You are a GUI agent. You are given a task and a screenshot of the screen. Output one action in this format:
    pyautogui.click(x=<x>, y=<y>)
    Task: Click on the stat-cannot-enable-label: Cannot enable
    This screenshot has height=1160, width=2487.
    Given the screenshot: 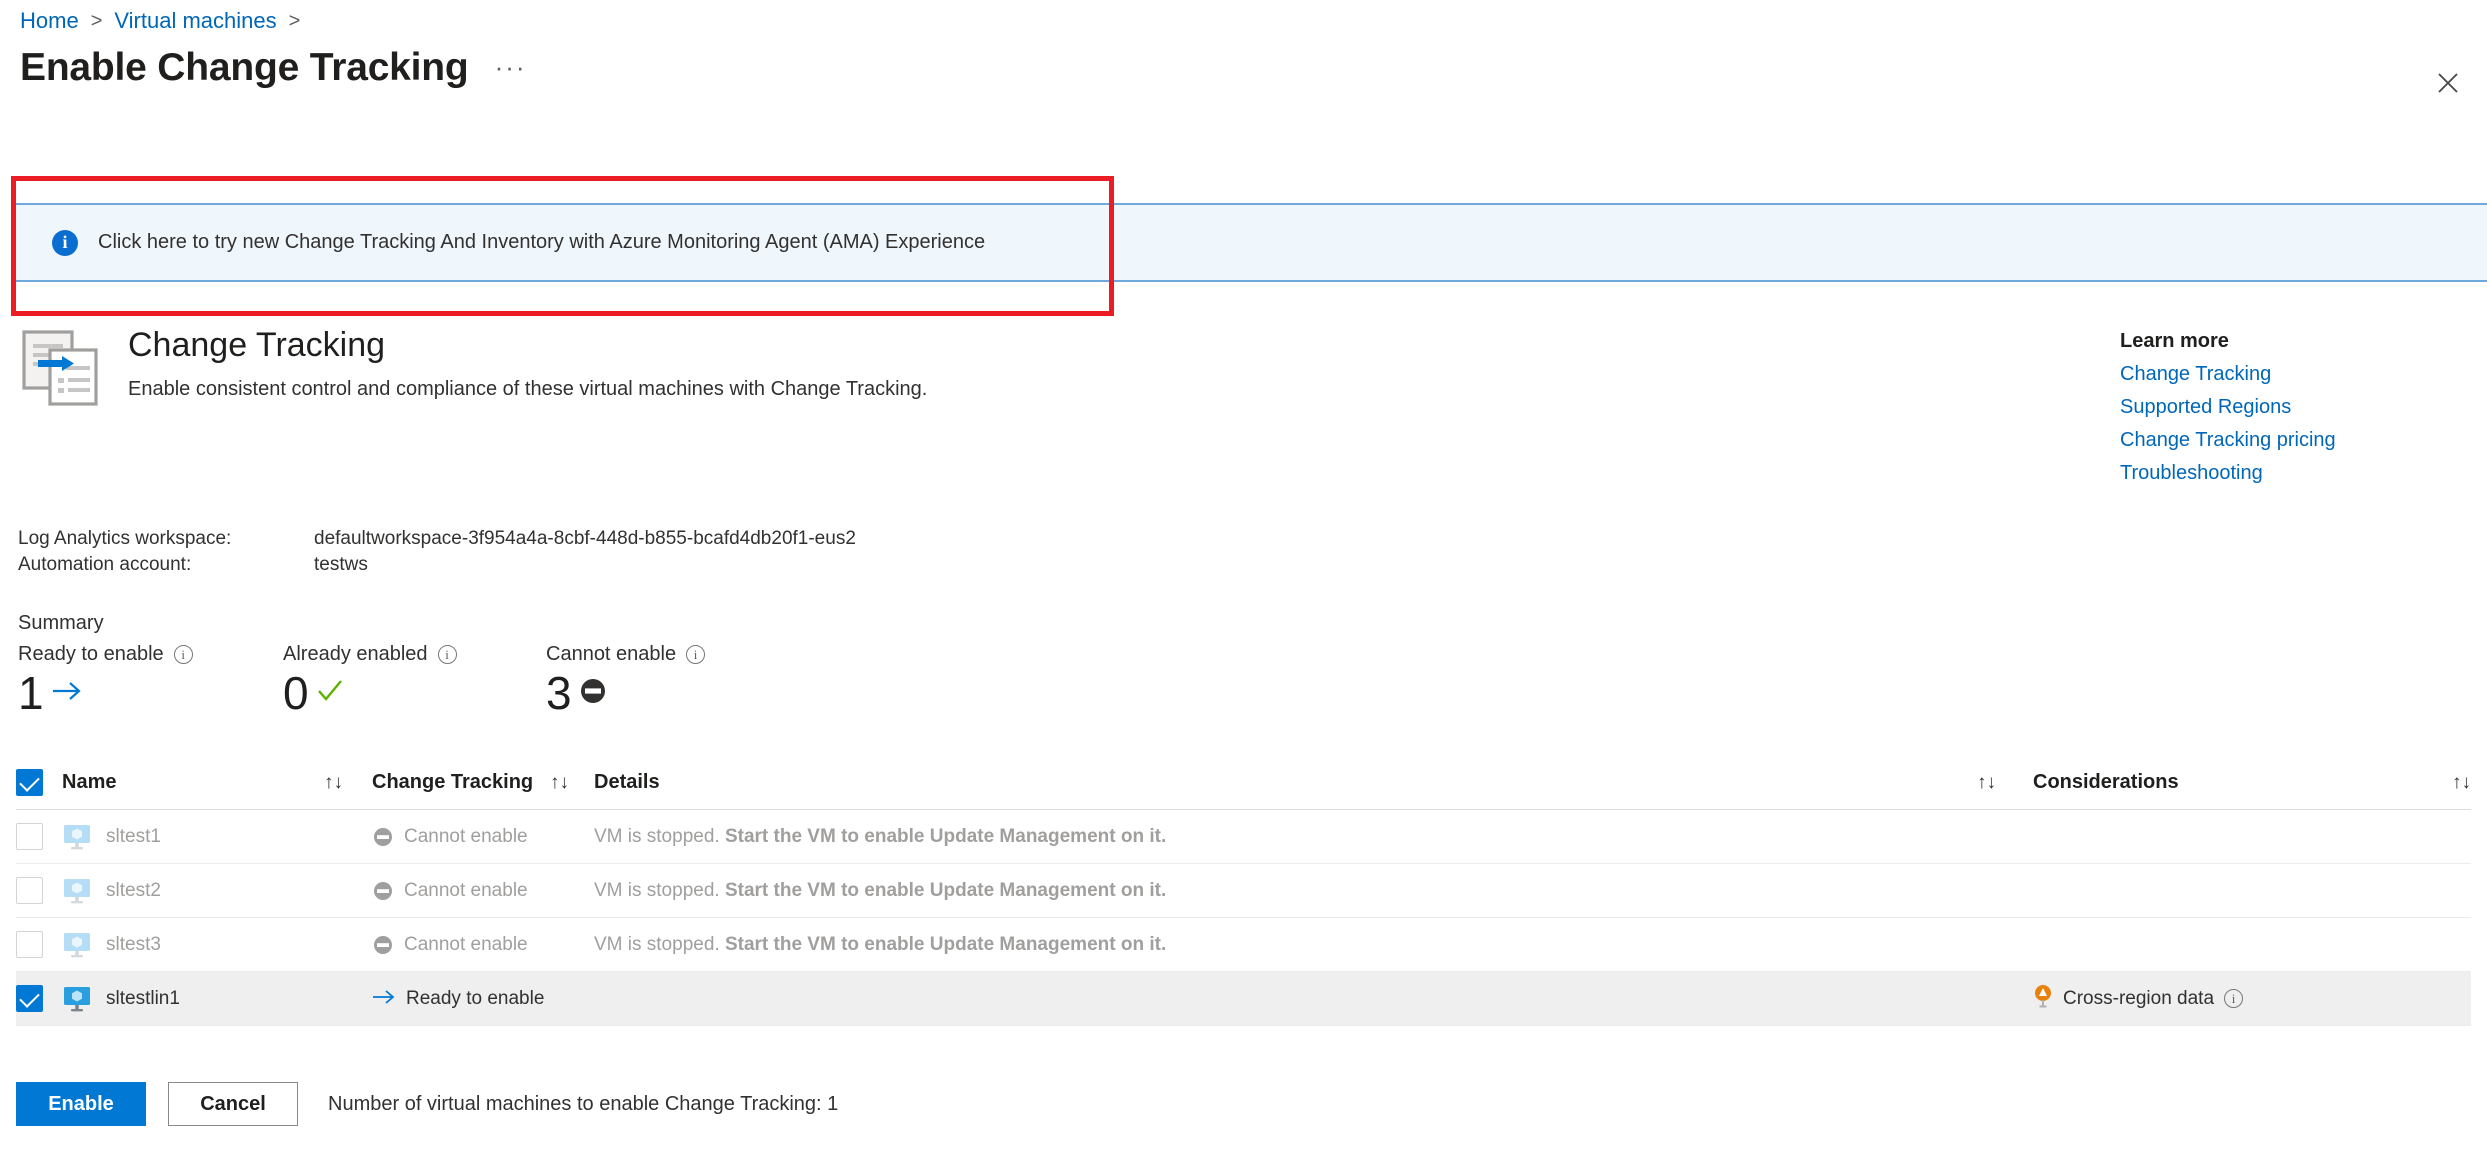 What is the action you would take?
    pyautogui.click(x=611, y=654)
    